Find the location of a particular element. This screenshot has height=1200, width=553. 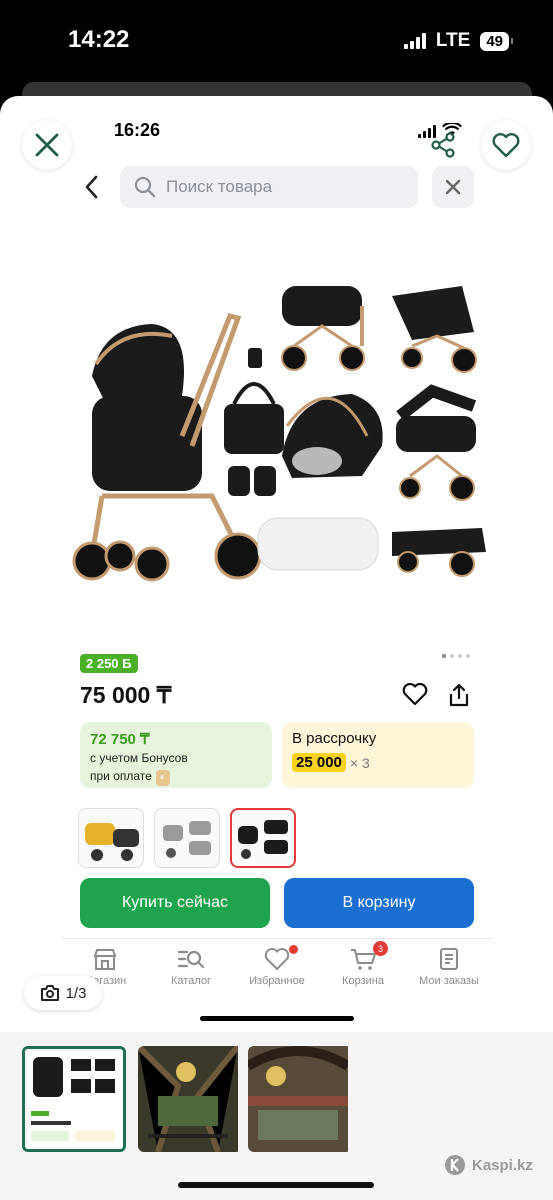

clear-search-button is located at coordinates (453, 187).